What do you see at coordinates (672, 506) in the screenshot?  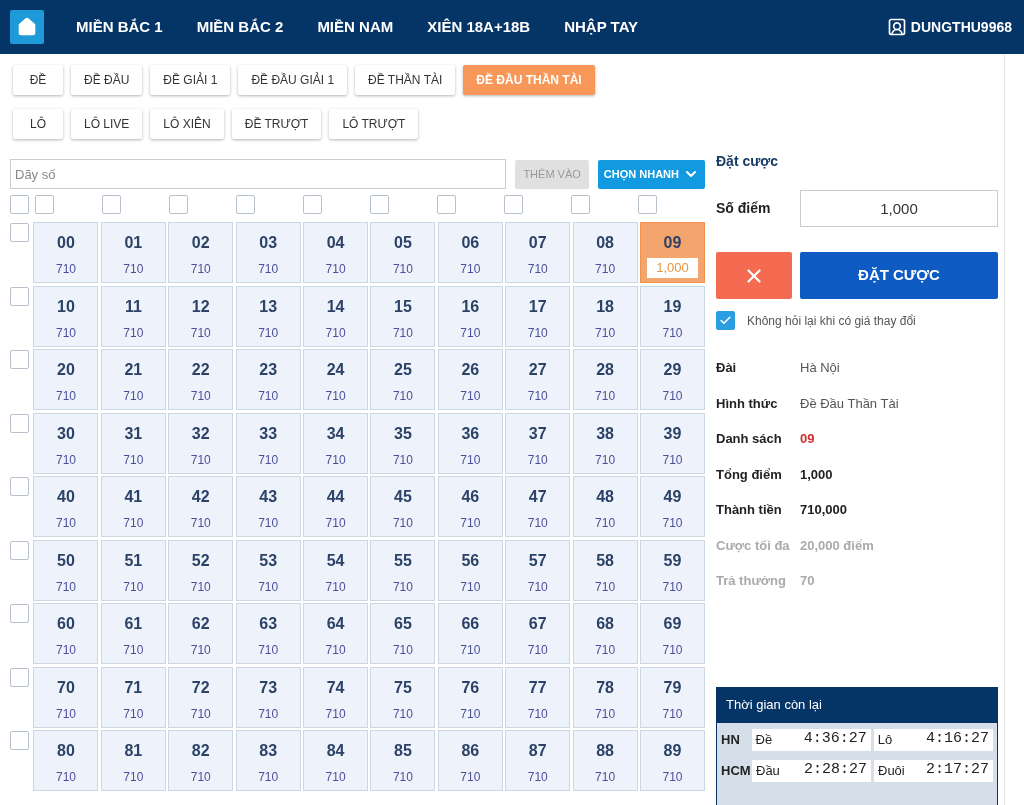 I see `number-cell: 49 710` at bounding box center [672, 506].